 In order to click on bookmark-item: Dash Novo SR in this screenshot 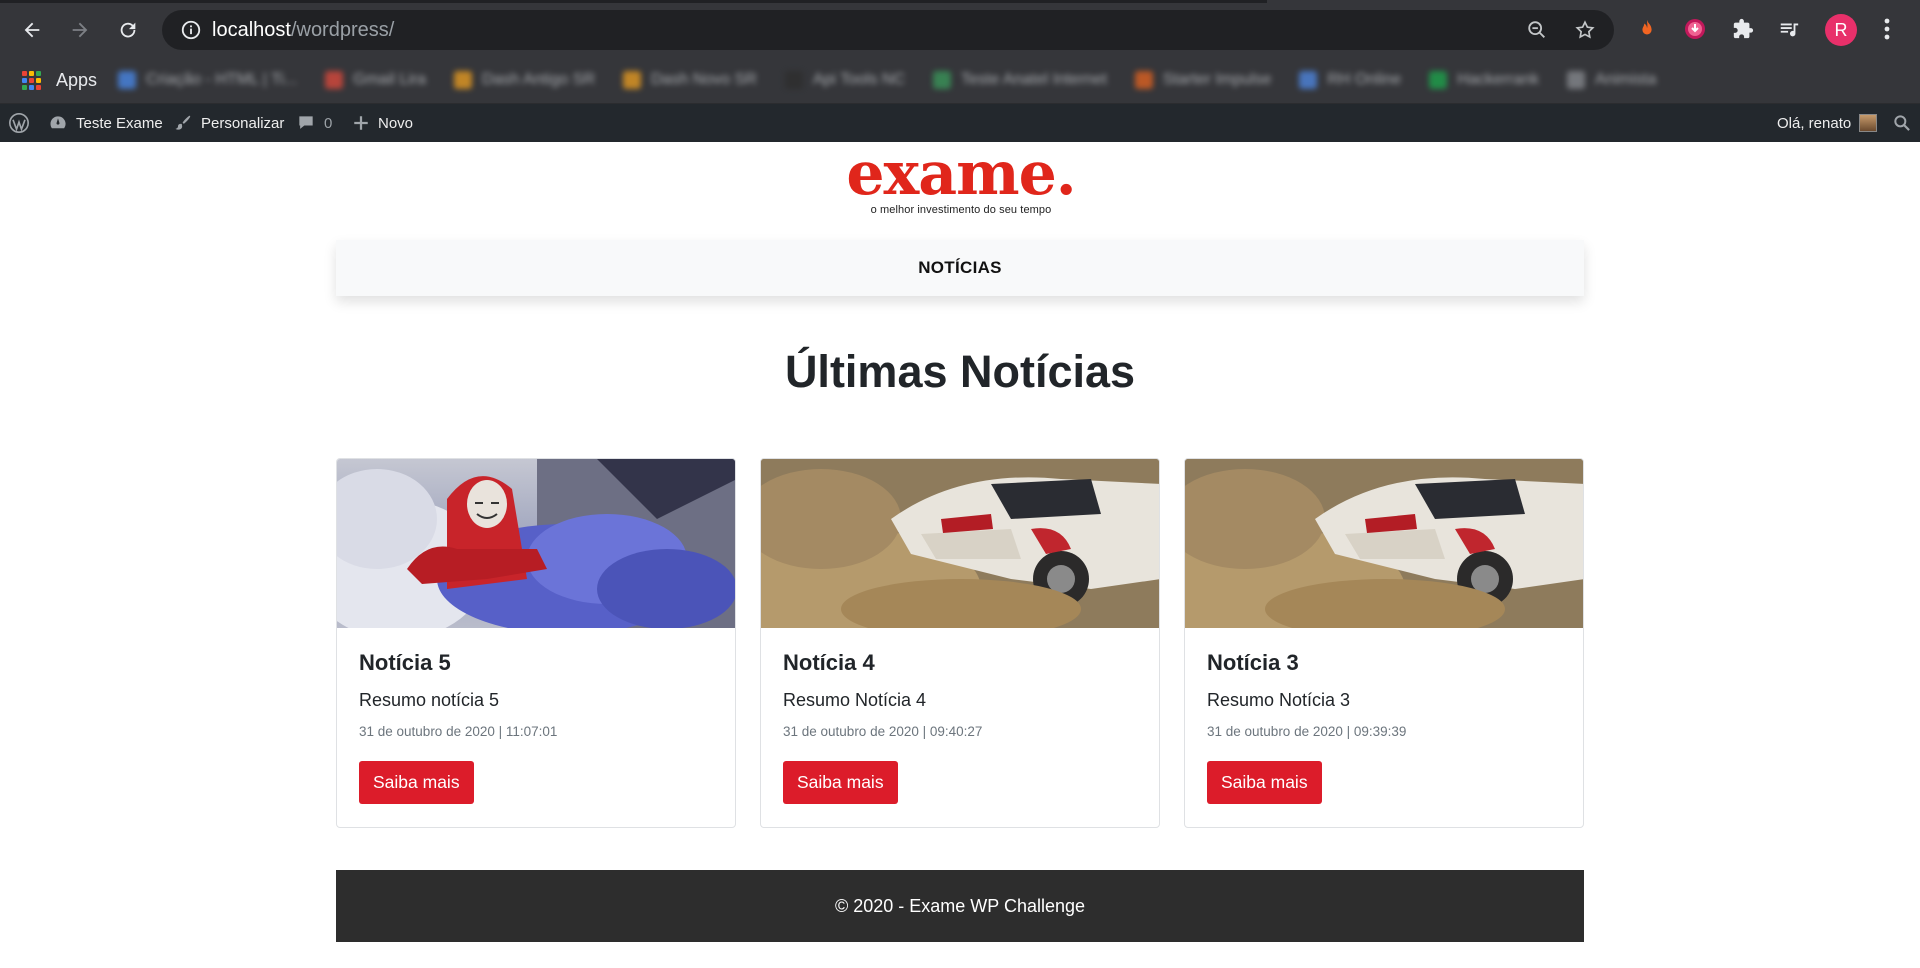, I will do `click(690, 80)`.